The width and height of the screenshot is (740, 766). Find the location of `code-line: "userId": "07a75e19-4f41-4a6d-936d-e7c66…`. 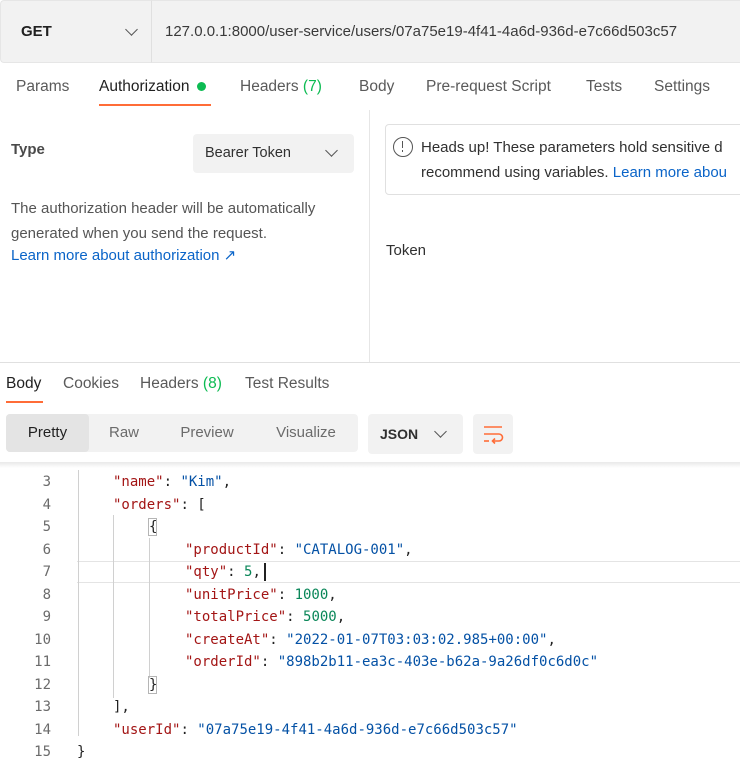

code-line: "userId": "07a75e19-4f41-4a6d-936d-e7c66… is located at coordinates (315, 730).